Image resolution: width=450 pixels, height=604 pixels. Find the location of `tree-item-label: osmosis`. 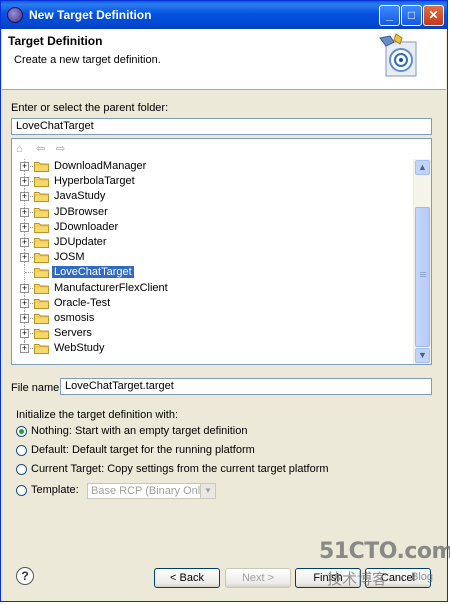

tree-item-label: osmosis is located at coordinates (74, 318).